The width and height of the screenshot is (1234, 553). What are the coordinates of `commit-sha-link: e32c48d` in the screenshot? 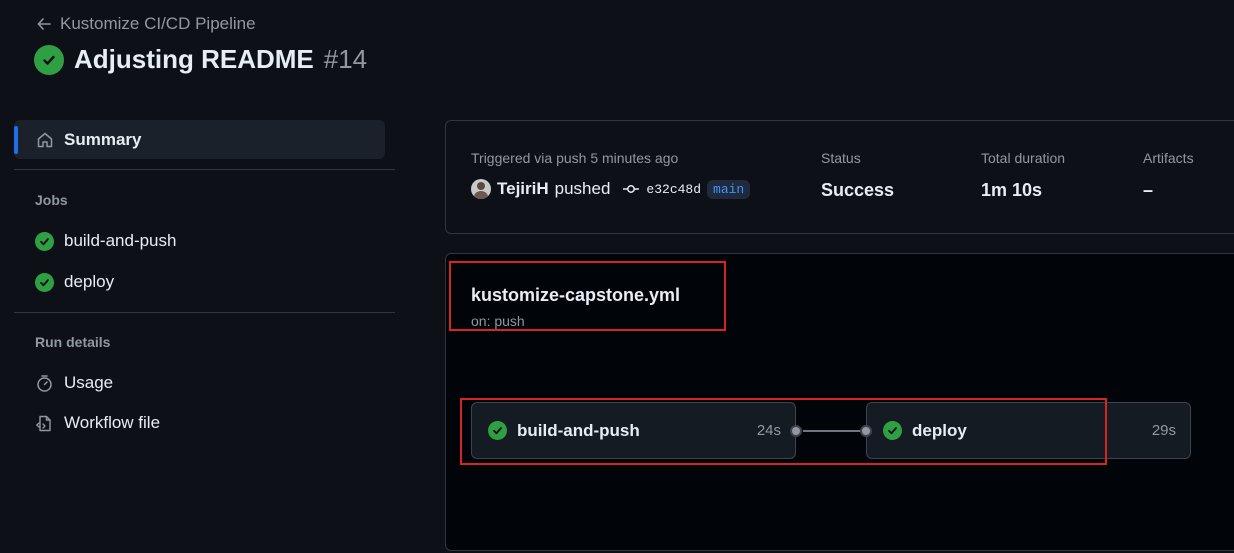 It's located at (673, 189).